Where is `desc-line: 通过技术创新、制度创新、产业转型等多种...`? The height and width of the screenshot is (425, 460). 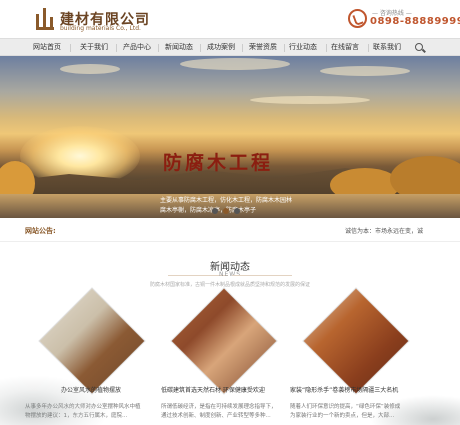 desc-line: 通过技术创新、制度创新、产业转型等多种... is located at coordinates (216, 416).